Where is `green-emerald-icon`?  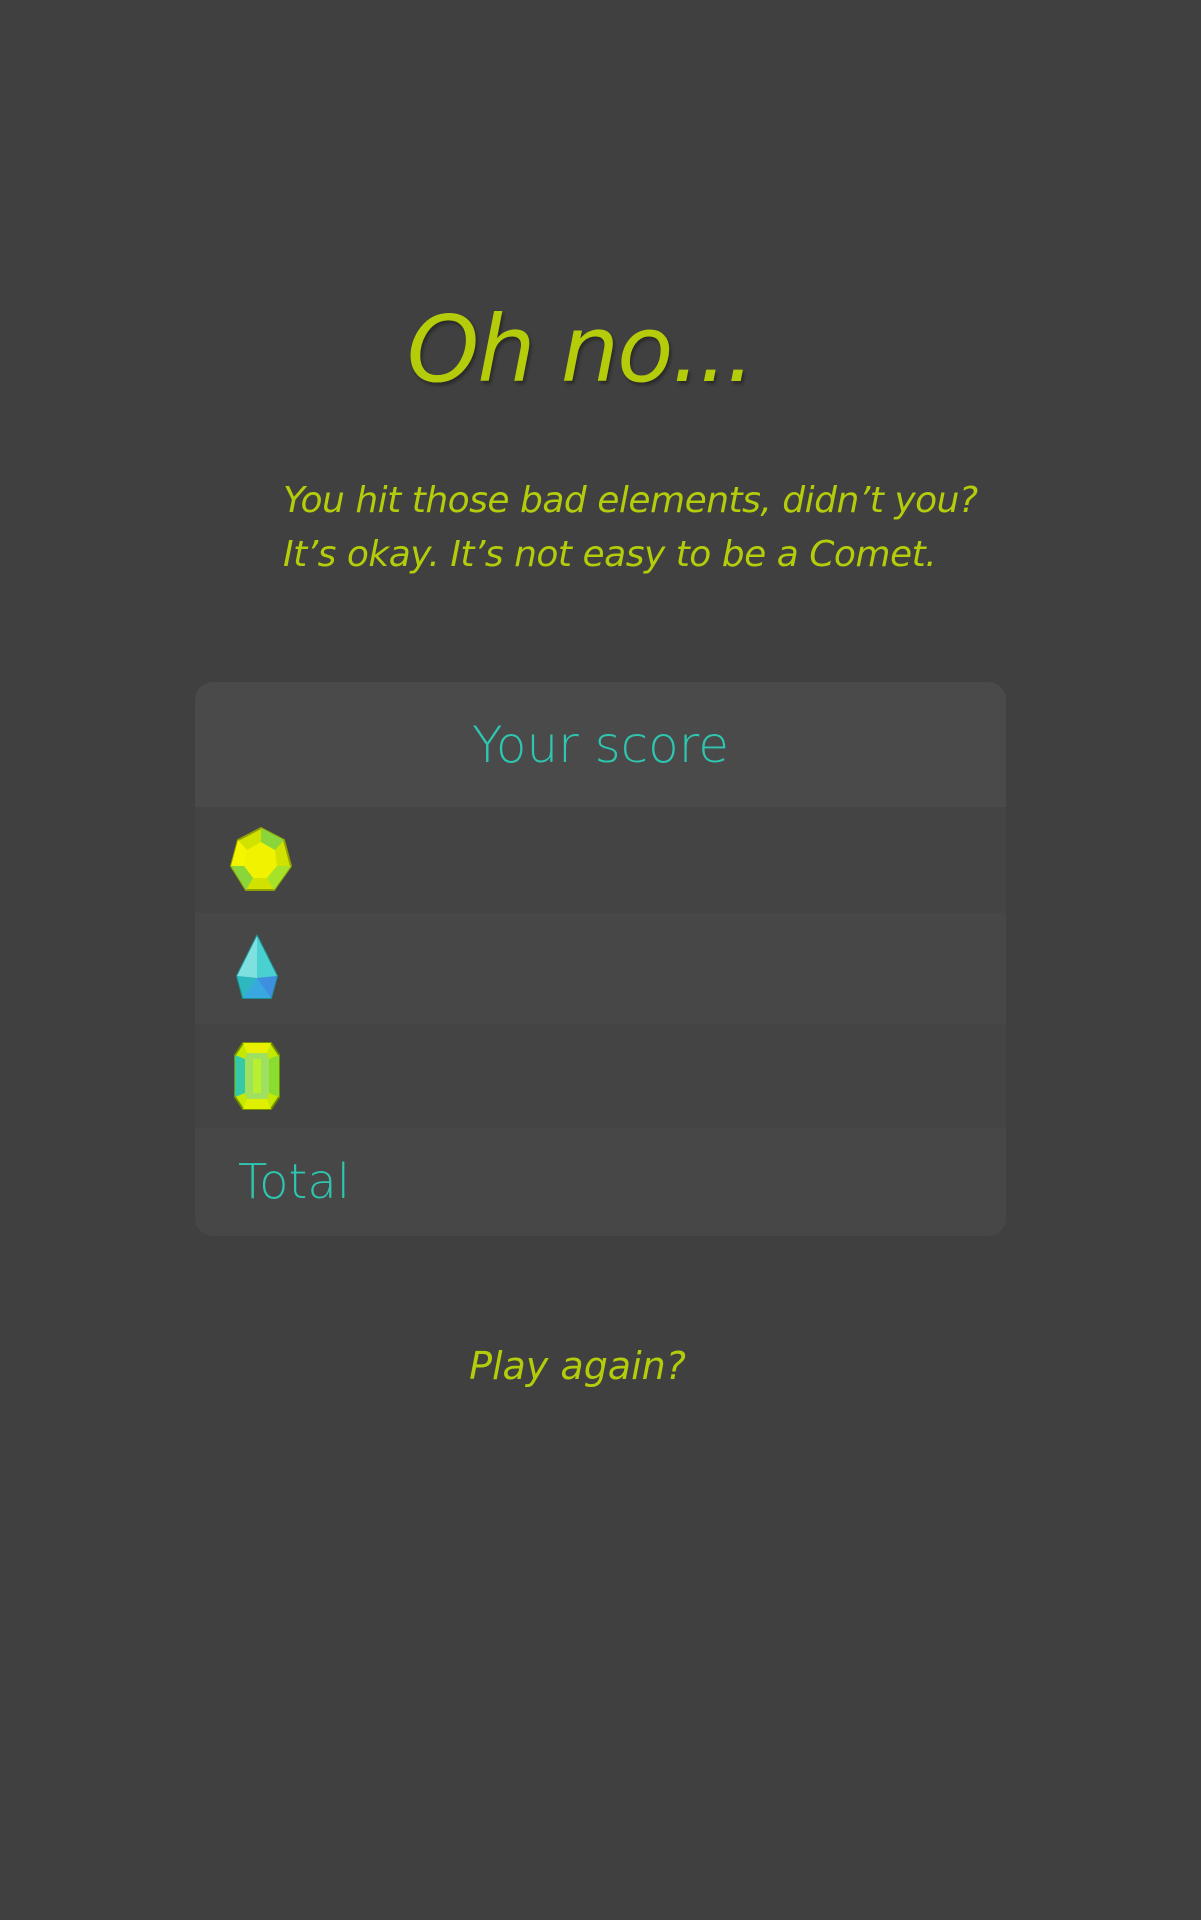
green-emerald-icon is located at coordinates (257, 1076).